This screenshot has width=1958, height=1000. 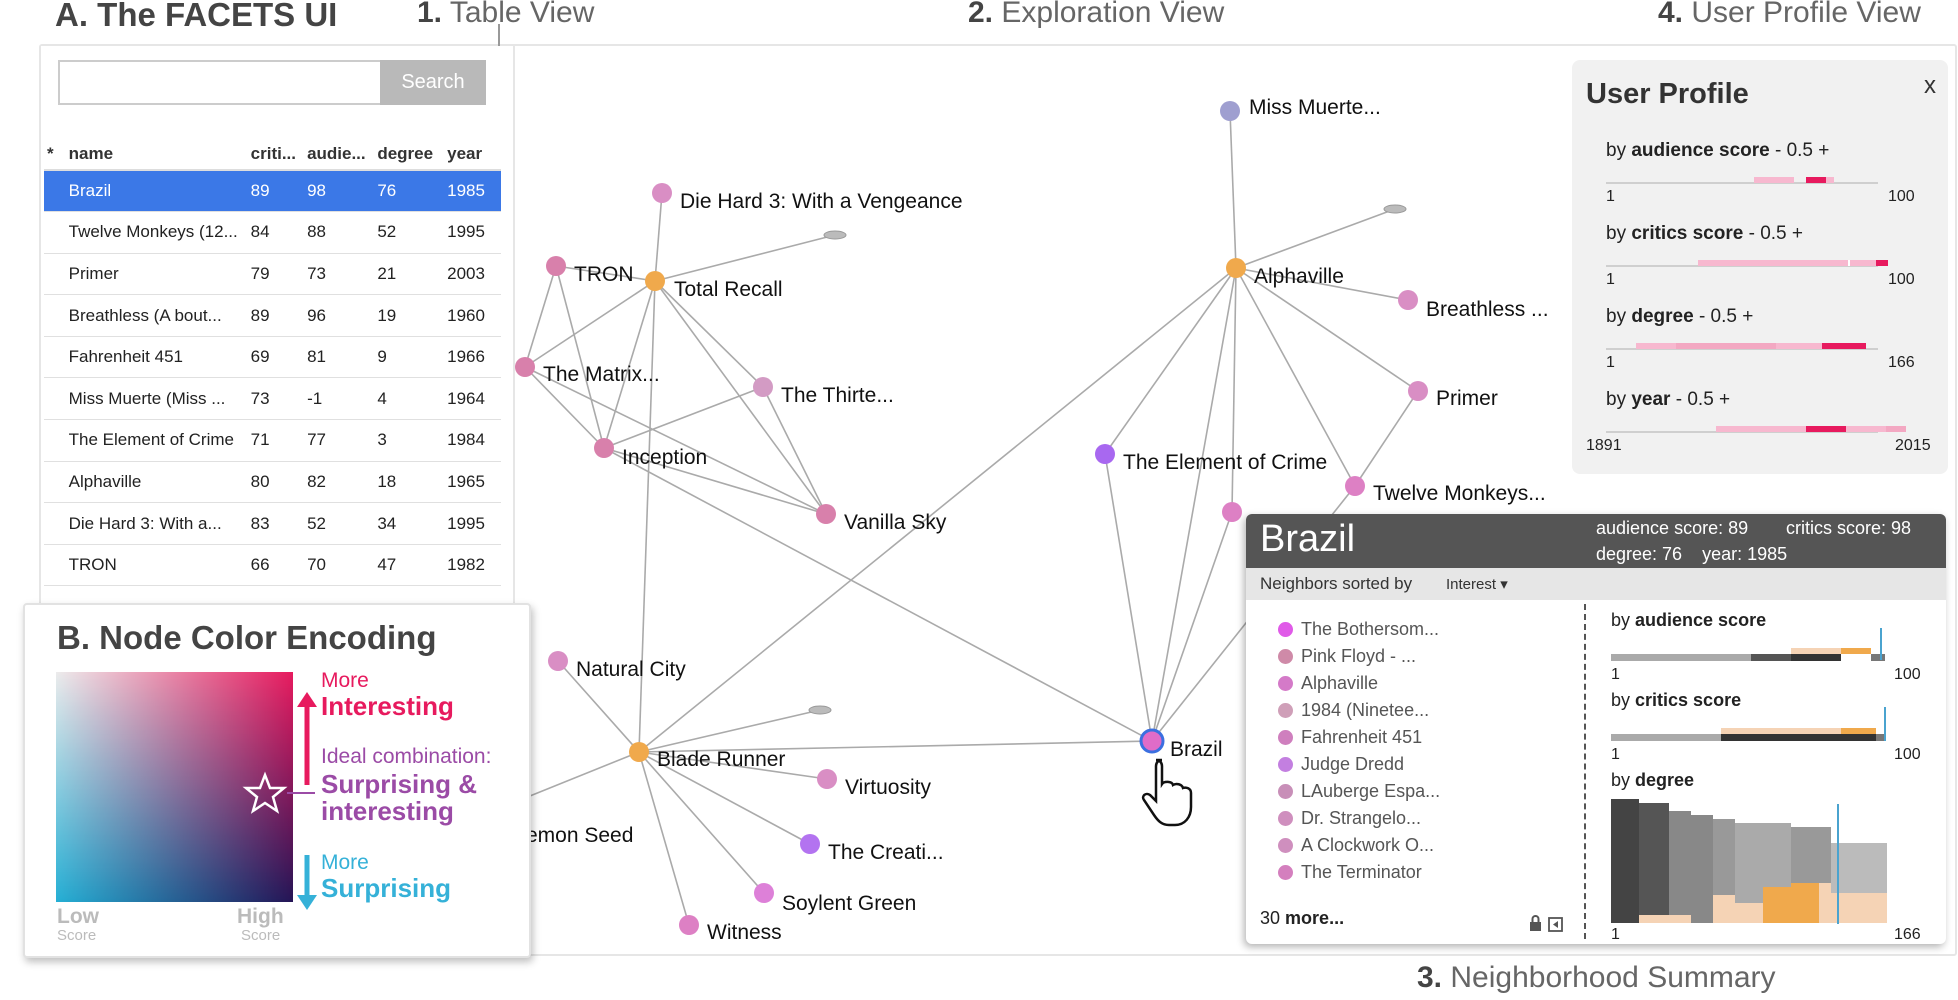 I want to click on graph-node-label: TRON, so click(x=604, y=275).